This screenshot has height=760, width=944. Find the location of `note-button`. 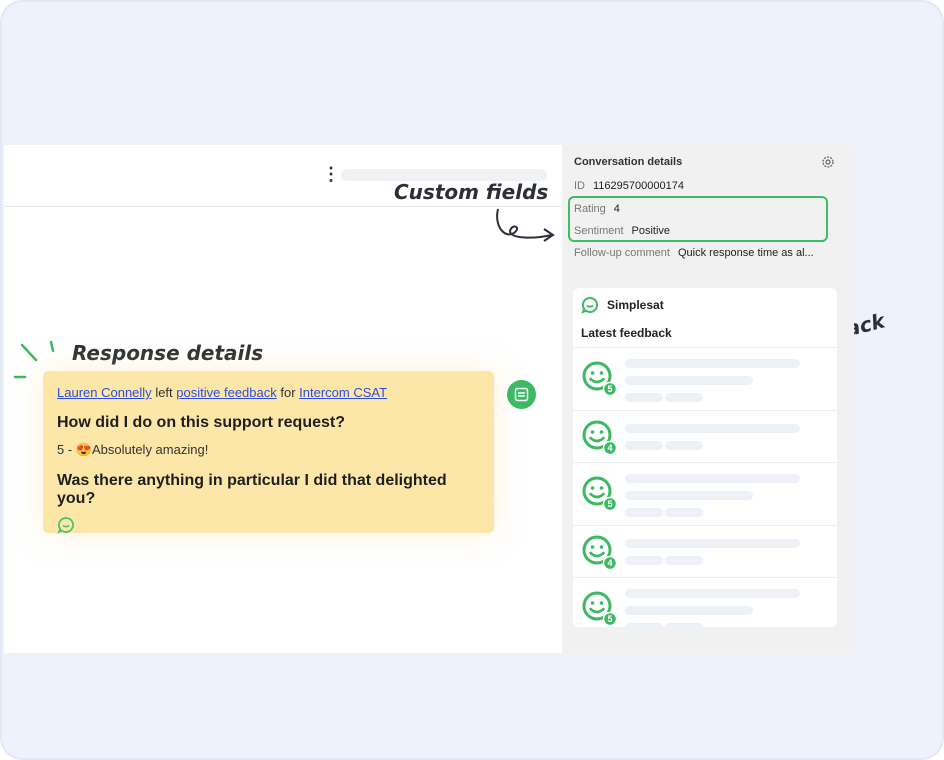

note-button is located at coordinates (521, 394).